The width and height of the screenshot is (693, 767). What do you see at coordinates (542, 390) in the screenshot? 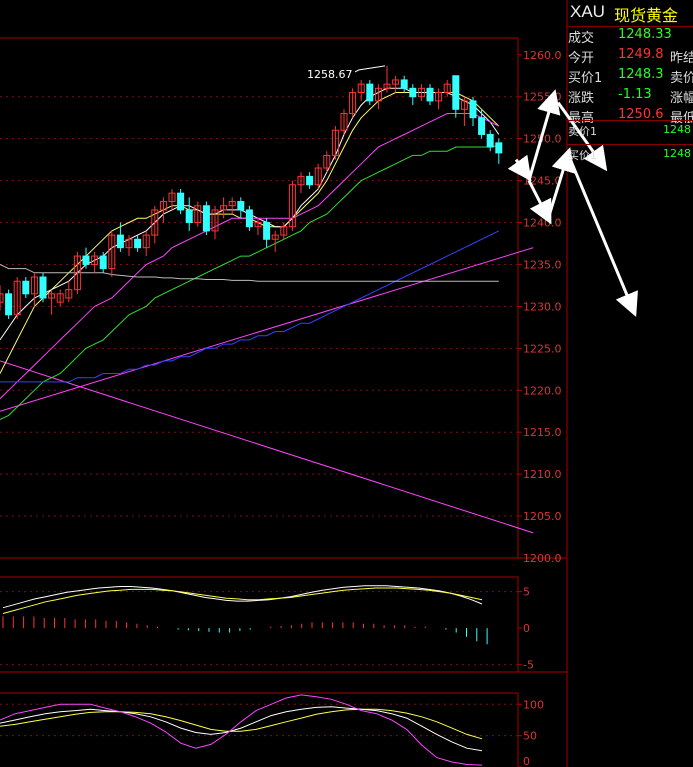
I see `price-tick-label: 1220.0` at bounding box center [542, 390].